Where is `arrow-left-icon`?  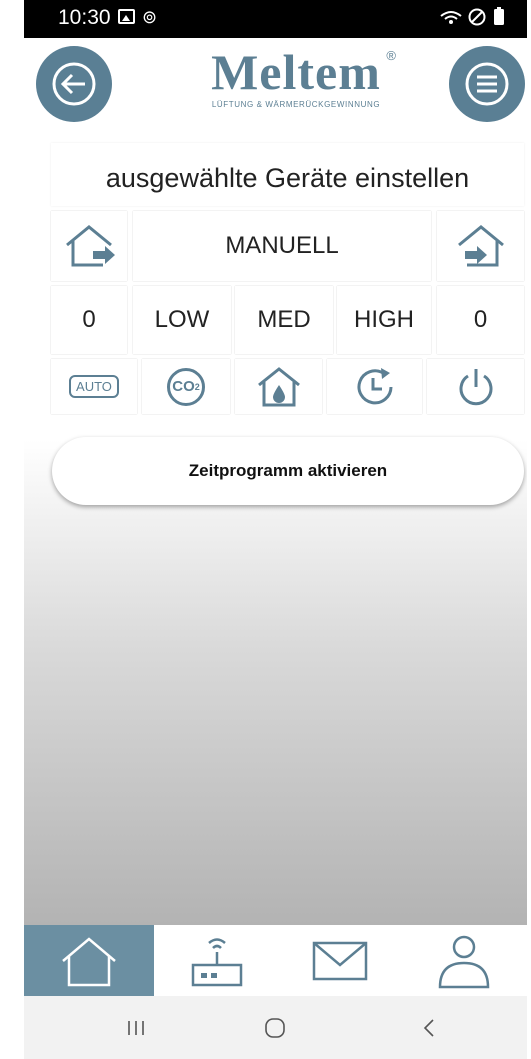
arrow-left-icon is located at coordinates (74, 84).